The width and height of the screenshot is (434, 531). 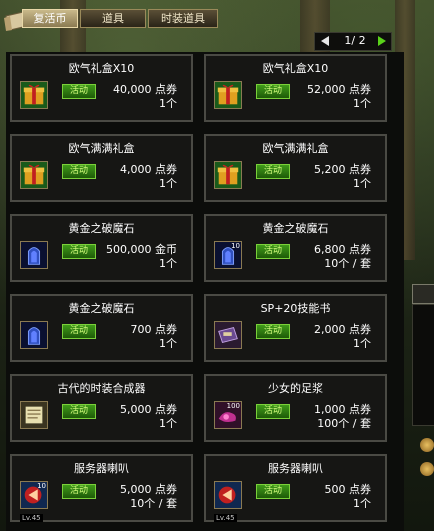 What do you see at coordinates (295, 88) in the screenshot?
I see `shop-item-card: 欧气礼盒X10 活动 52,000 点券 1个` at bounding box center [295, 88].